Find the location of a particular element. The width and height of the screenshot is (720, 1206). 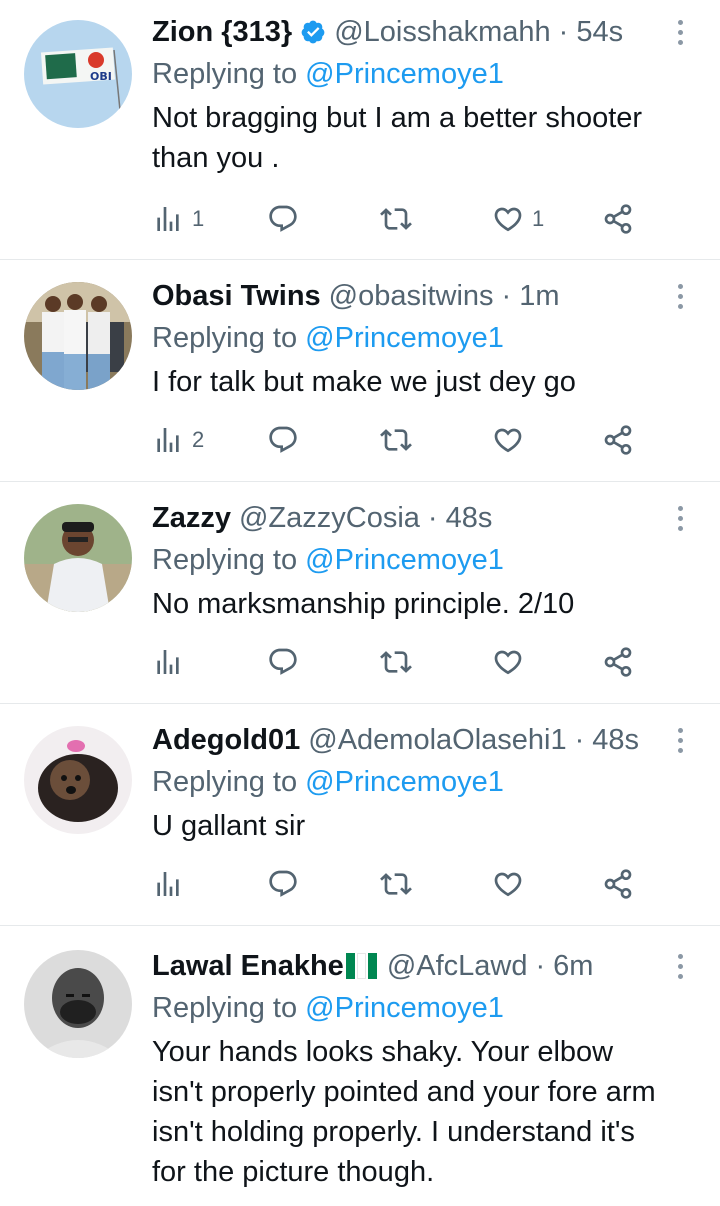

tweet-text: No marksmanship principle. 2/10 is located at coordinates (363, 604).